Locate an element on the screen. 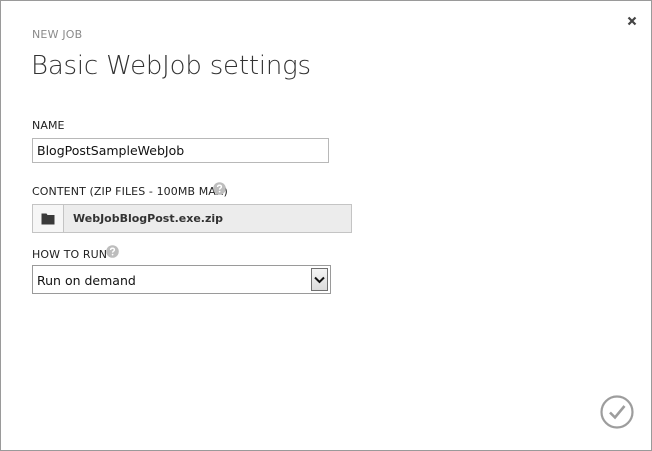 The width and height of the screenshot is (652, 451). chevron-down-icon is located at coordinates (319, 279).